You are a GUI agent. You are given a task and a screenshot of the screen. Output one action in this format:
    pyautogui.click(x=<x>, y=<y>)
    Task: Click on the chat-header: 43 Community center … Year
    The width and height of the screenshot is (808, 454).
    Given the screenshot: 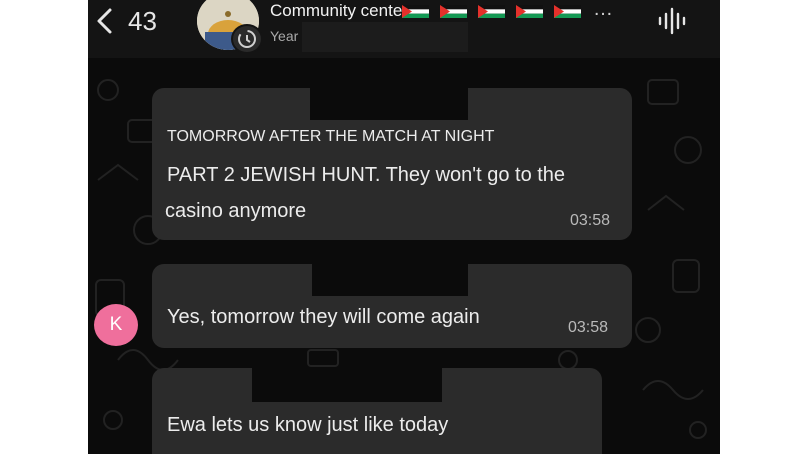 What is the action you would take?
    pyautogui.click(x=404, y=29)
    